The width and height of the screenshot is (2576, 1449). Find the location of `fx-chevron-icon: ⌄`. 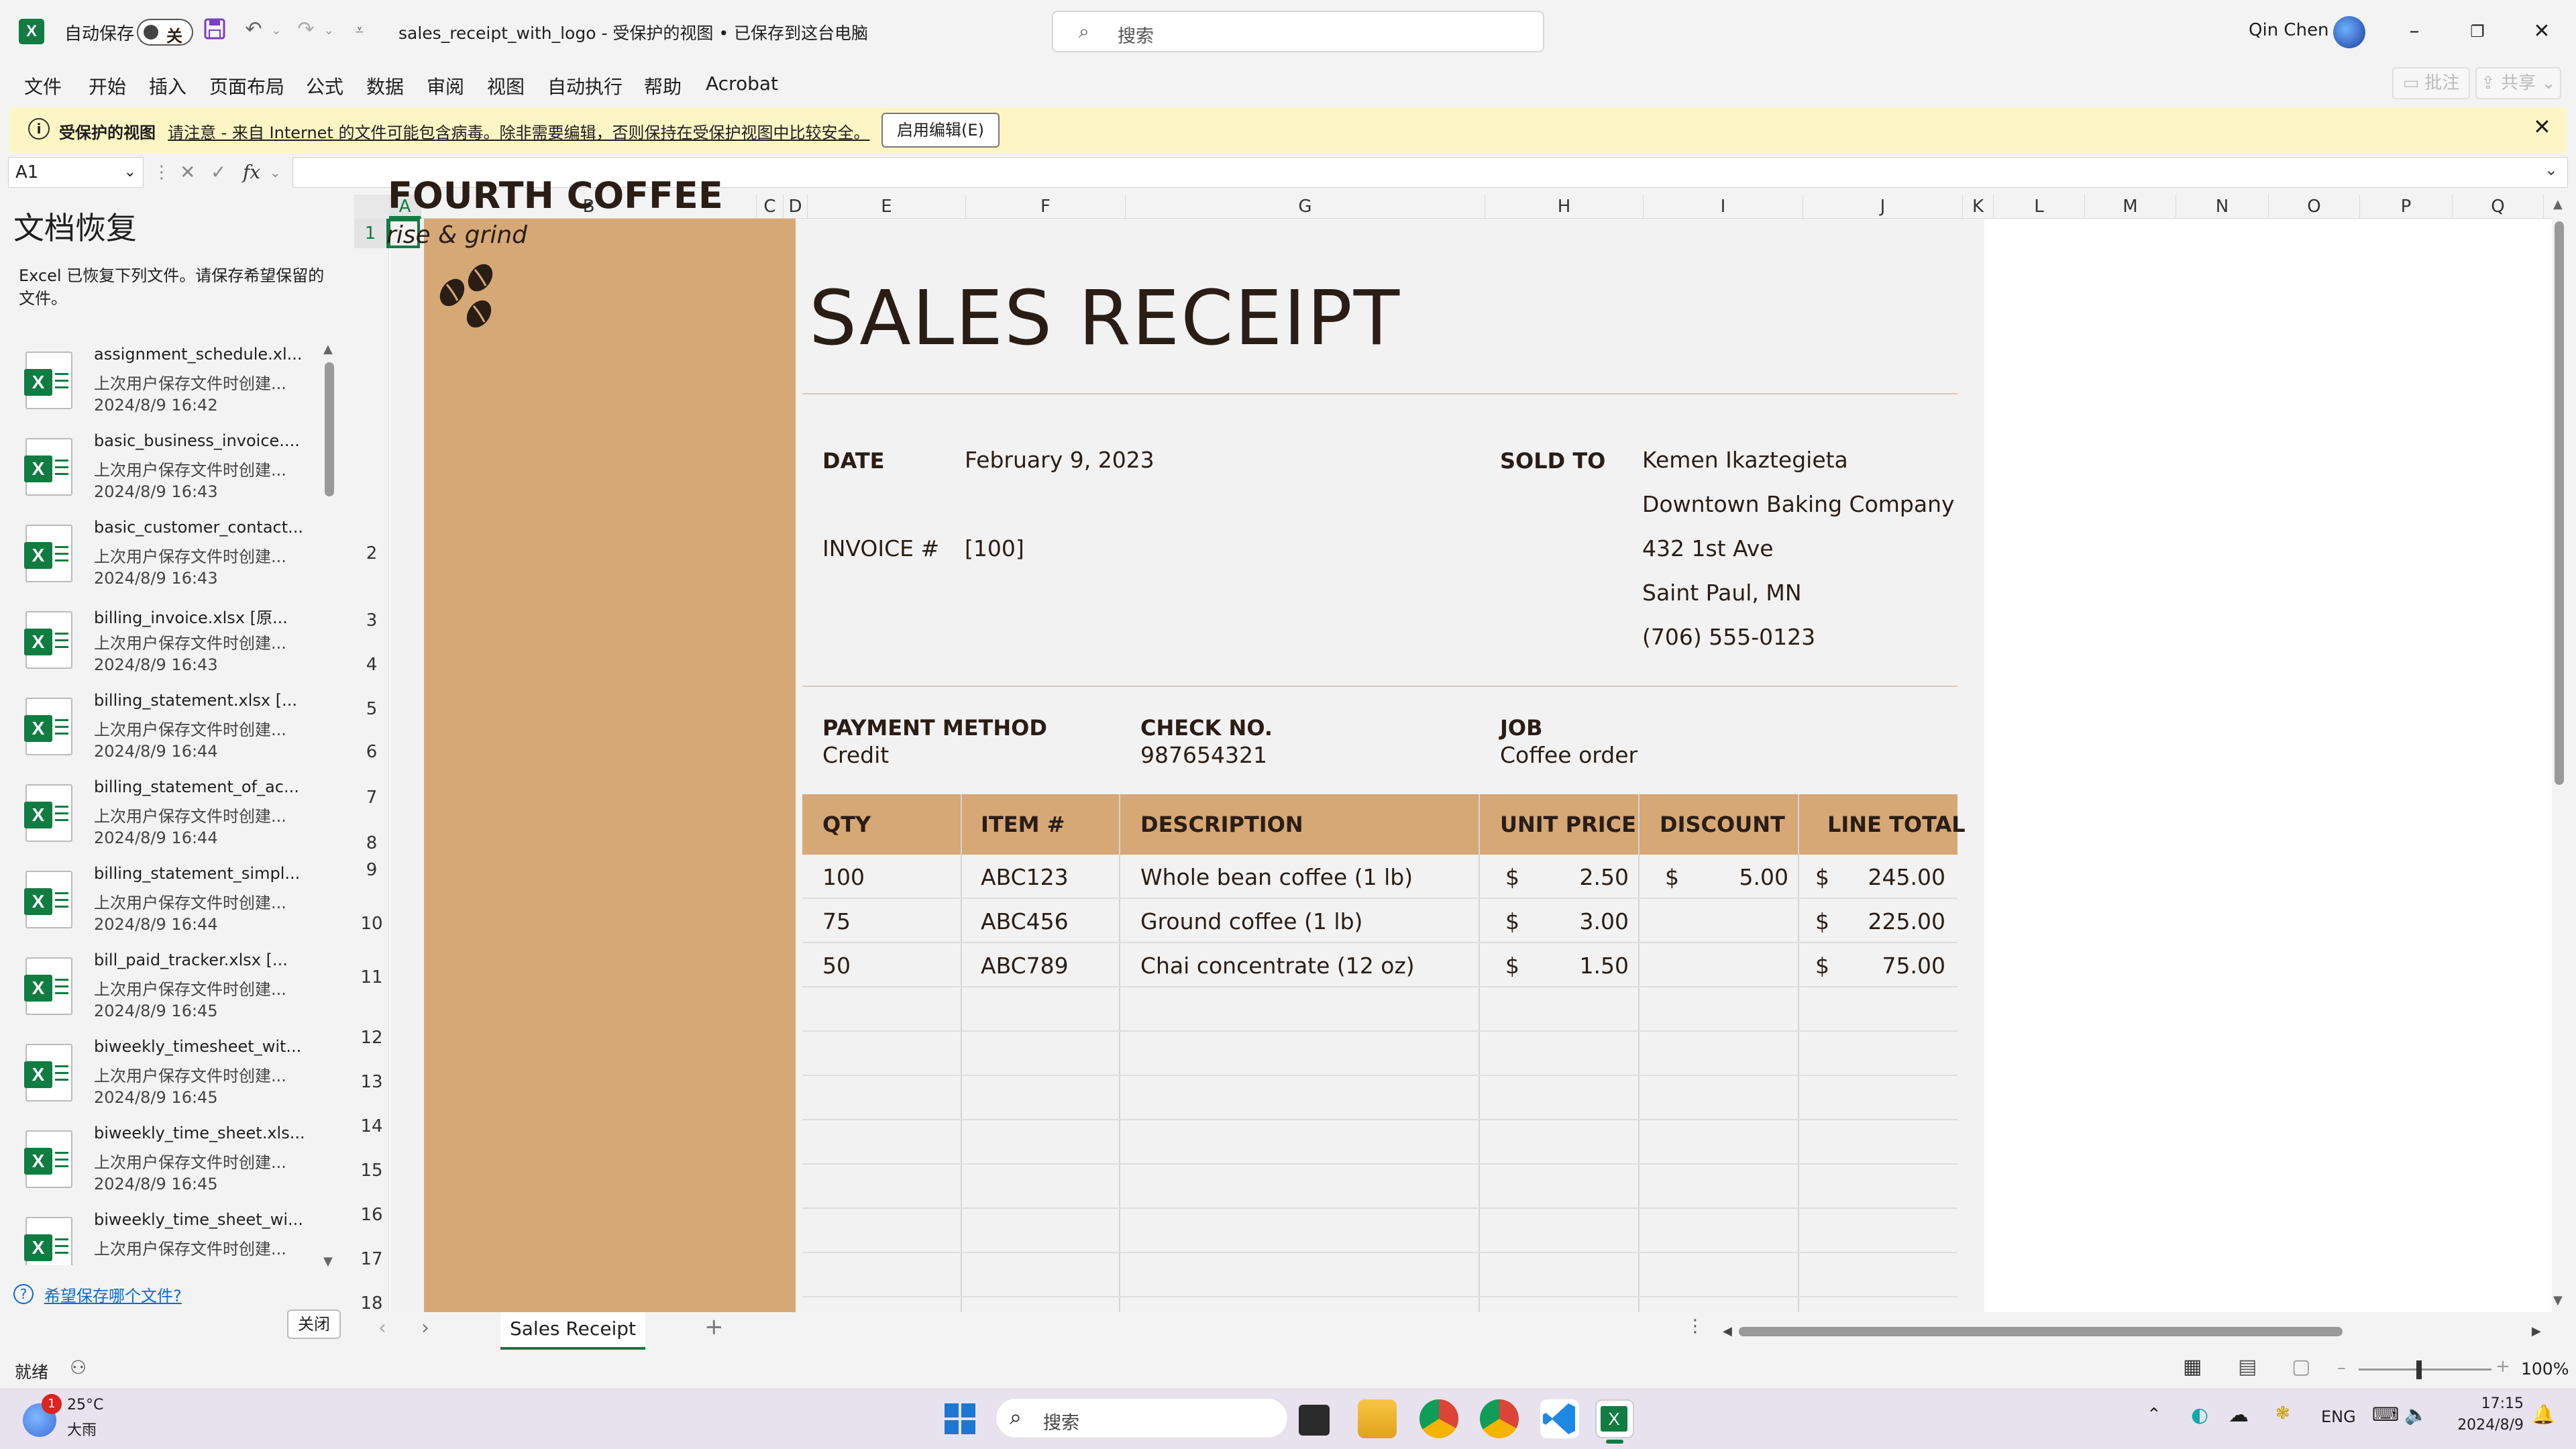

fx-chevron-icon: ⌄ is located at coordinates (275, 172).